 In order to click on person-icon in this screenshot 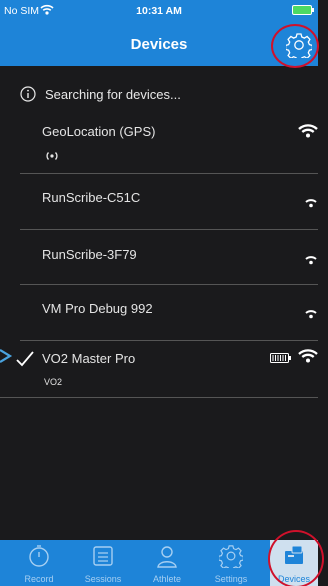, I will do `click(167, 557)`.